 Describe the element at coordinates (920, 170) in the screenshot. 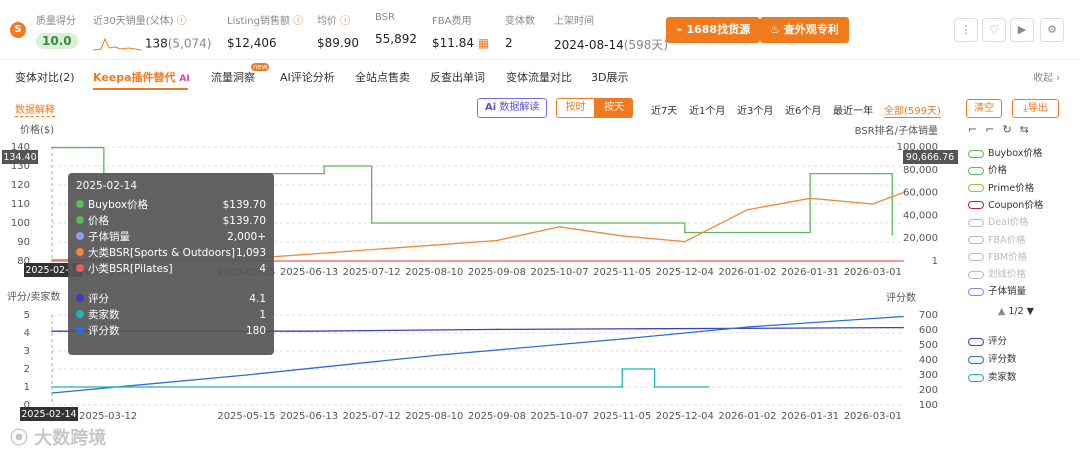

I see `y-right-tick-label: 80,000` at that location.